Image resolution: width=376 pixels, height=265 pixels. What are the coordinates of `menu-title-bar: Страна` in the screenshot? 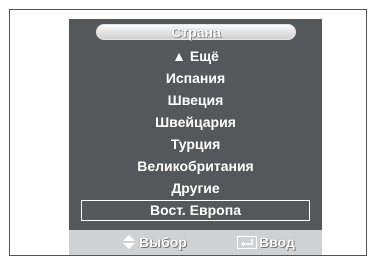 It's located at (196, 32).